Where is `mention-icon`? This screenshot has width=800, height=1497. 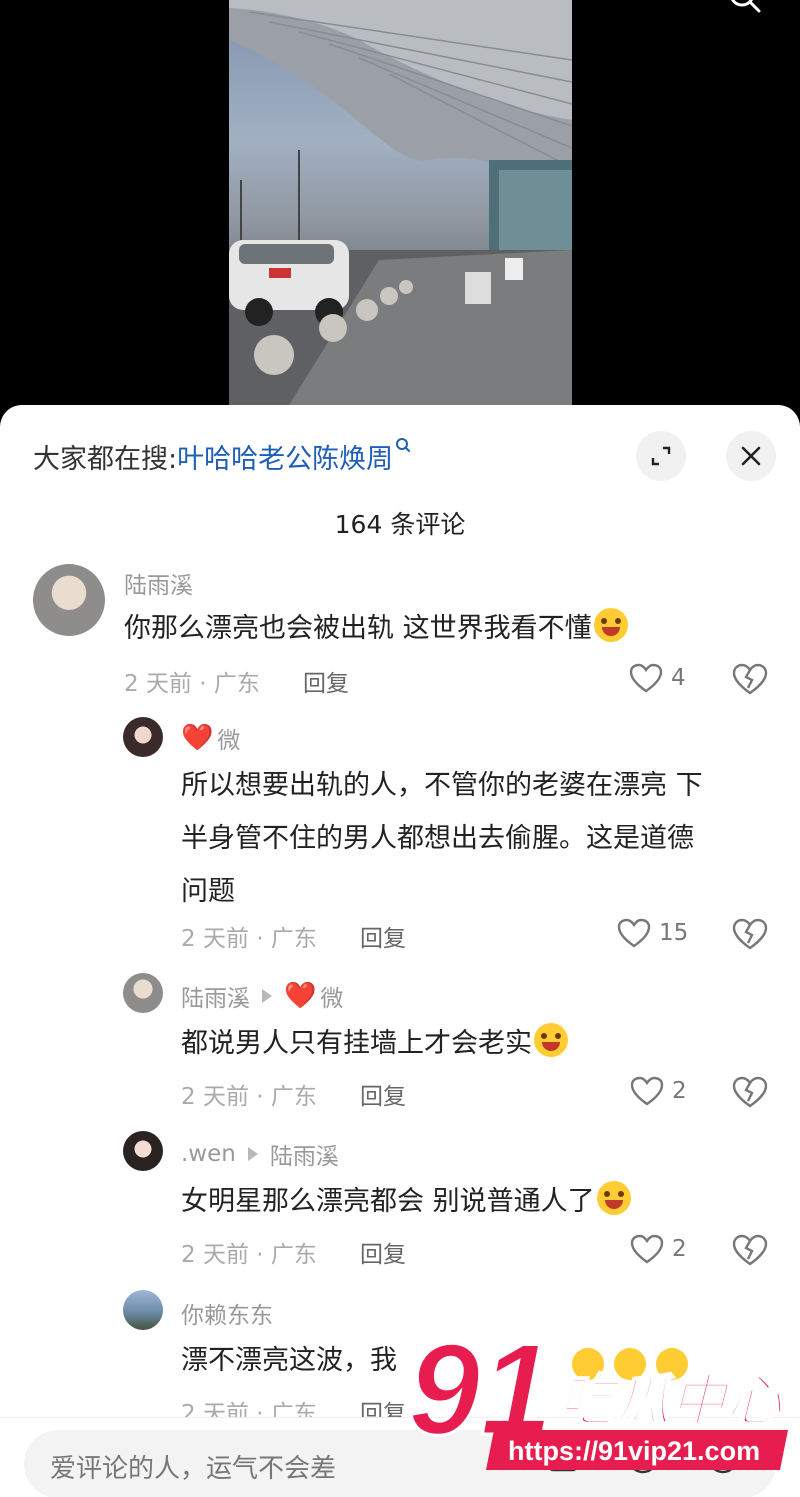 mention-icon is located at coordinates (643, 1458).